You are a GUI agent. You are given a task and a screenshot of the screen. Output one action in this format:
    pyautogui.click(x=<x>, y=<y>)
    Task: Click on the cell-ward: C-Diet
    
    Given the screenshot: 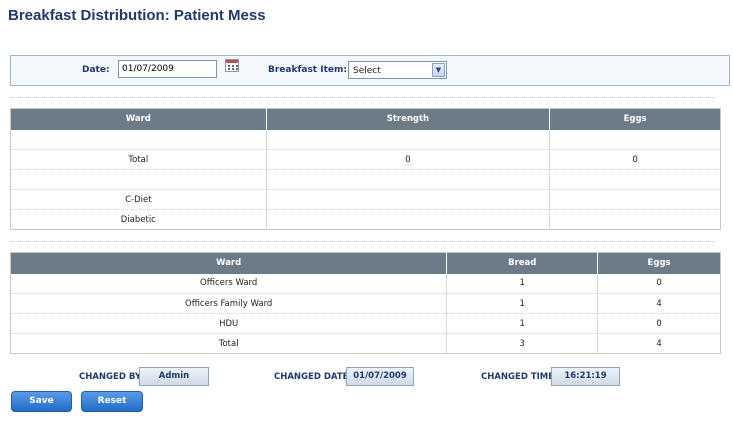 What is the action you would take?
    pyautogui.click(x=138, y=199)
    